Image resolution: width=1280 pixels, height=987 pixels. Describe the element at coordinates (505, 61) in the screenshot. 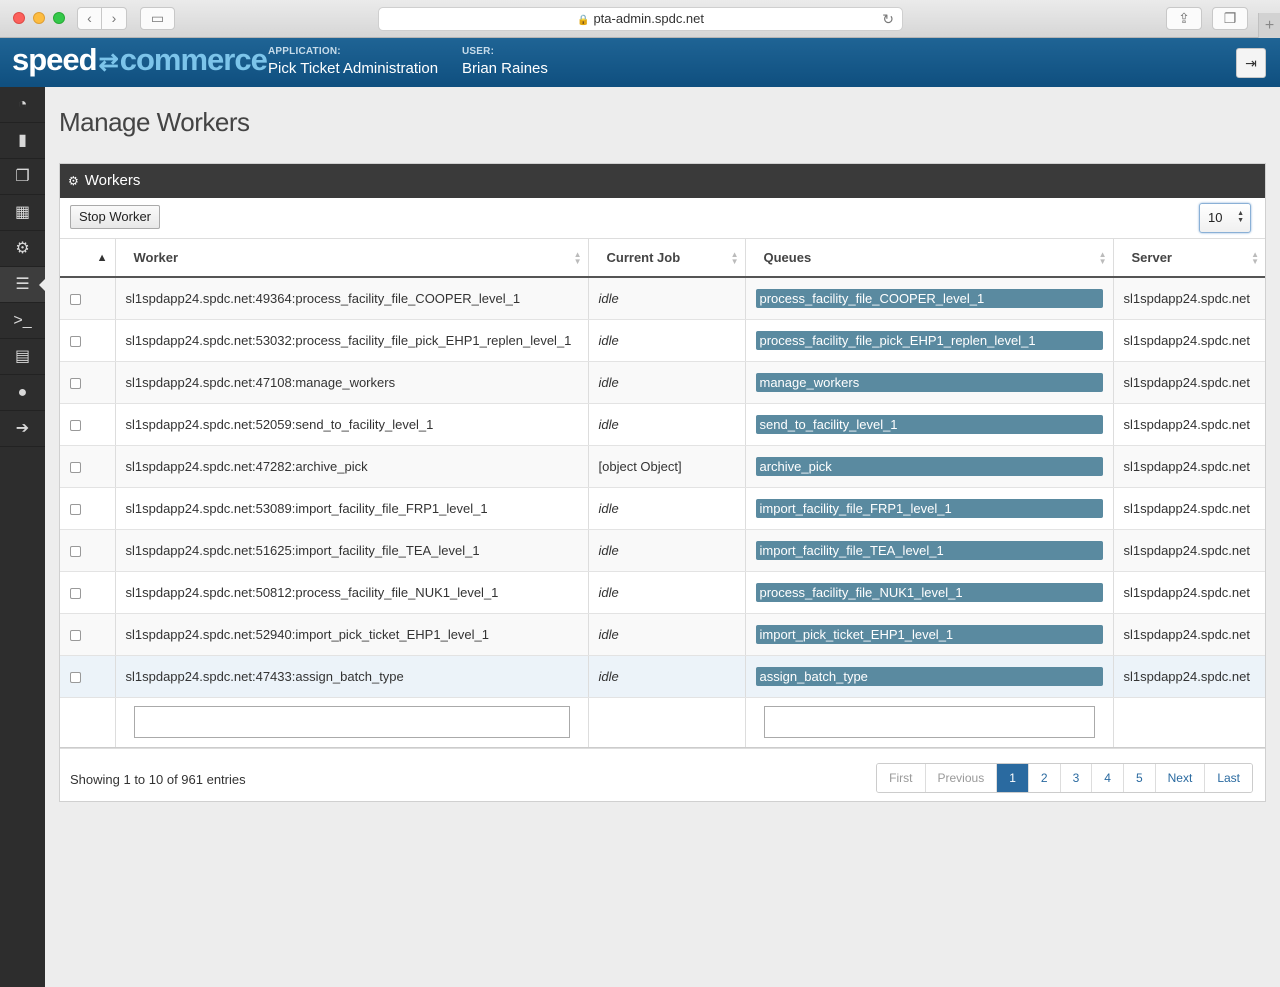

I see `user-info: USER: Brian Raines` at that location.